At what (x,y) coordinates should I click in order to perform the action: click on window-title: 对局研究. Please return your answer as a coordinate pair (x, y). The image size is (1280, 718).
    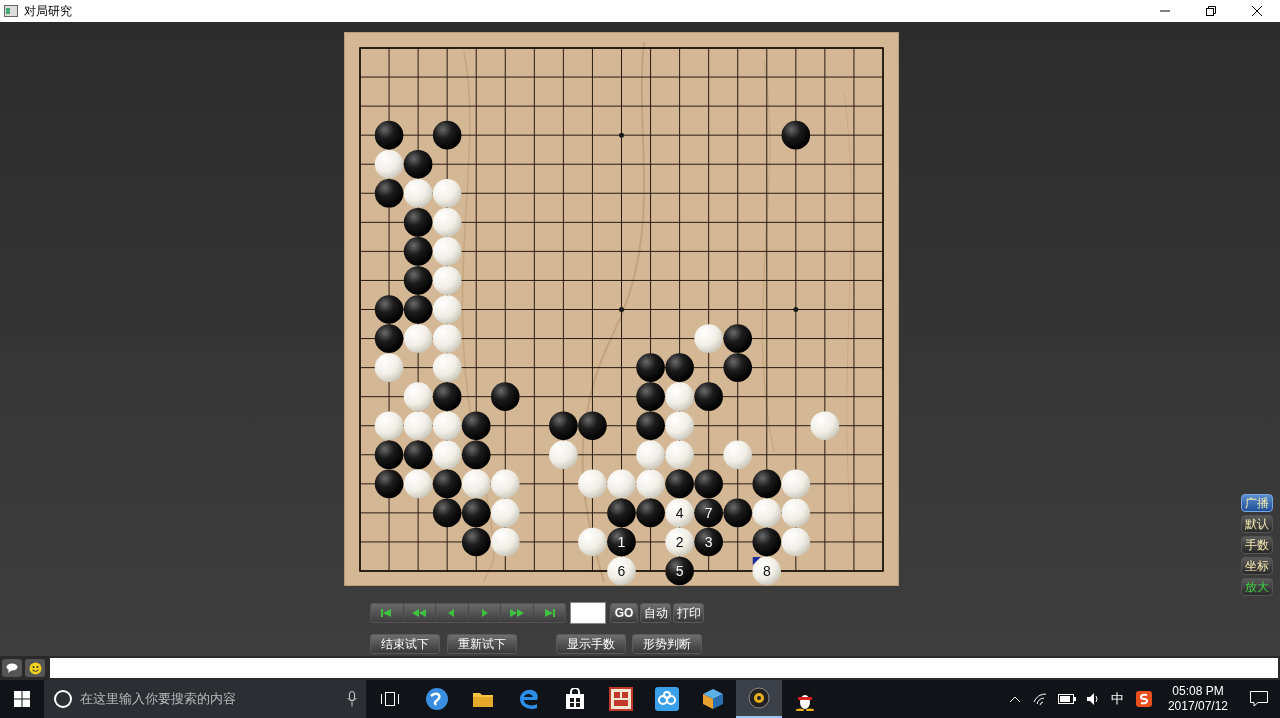
    Looking at the image, I should click on (48, 11).